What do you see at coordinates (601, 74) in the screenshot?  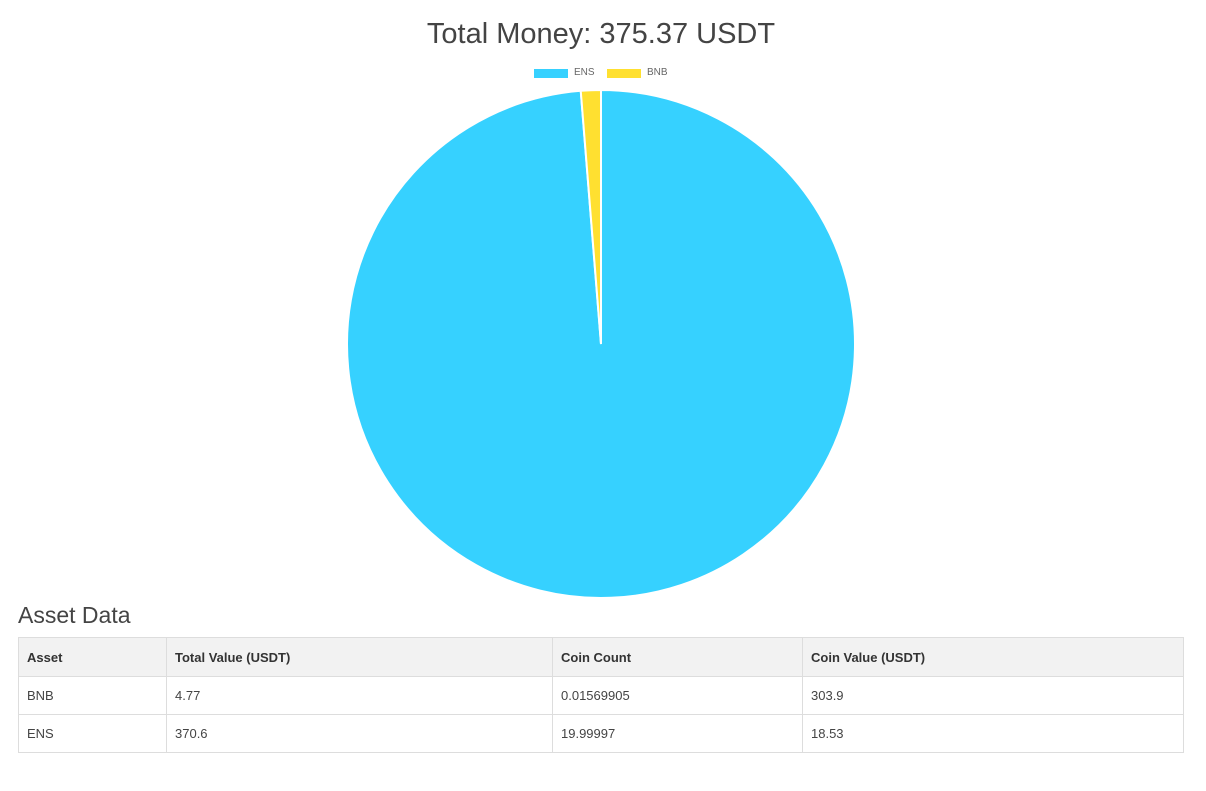 I see `chart-legend: ENS BNB` at bounding box center [601, 74].